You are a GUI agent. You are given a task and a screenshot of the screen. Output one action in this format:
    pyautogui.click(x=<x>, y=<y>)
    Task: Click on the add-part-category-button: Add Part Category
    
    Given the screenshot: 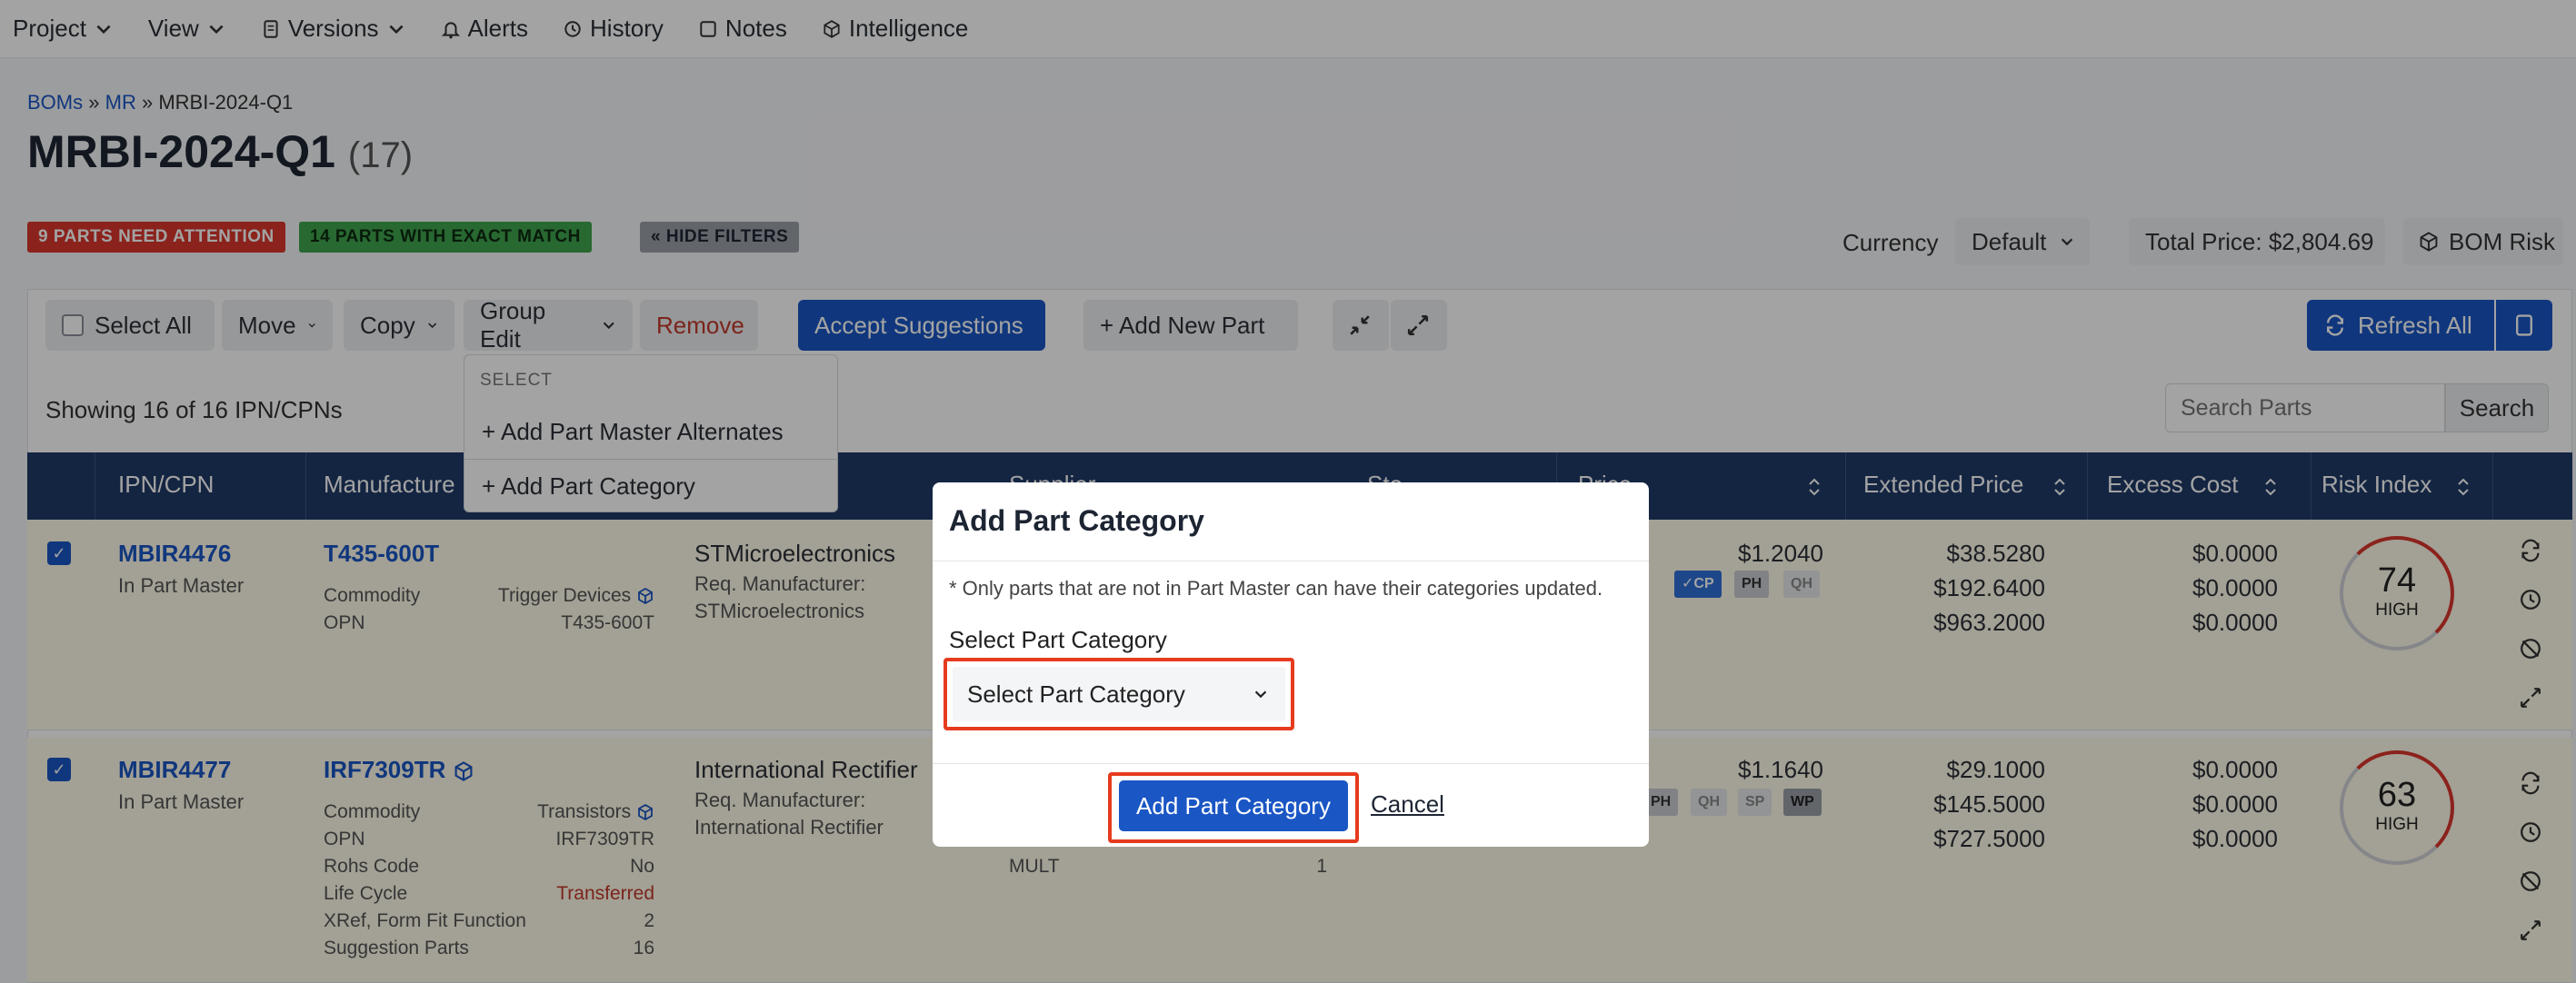 What is the action you would take?
    pyautogui.click(x=1233, y=805)
    